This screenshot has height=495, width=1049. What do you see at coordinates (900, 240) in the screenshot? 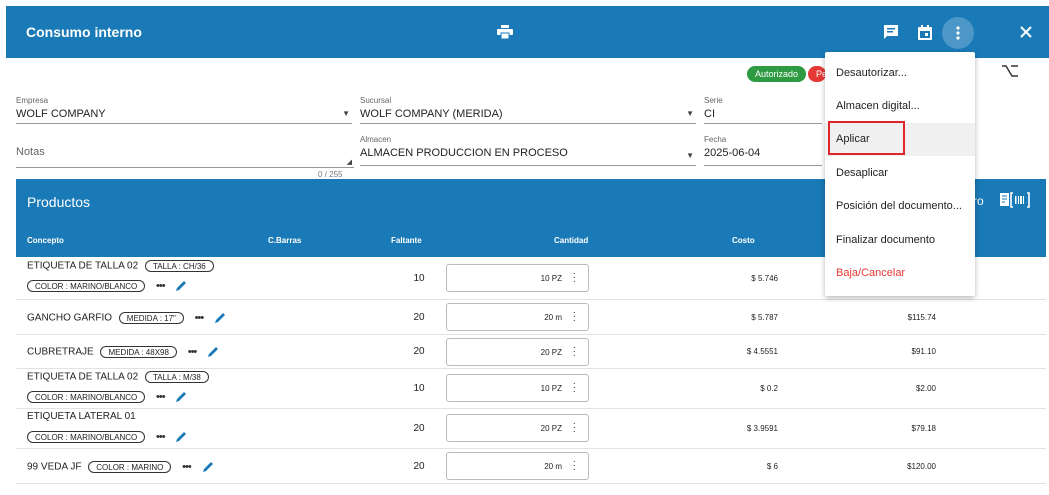
I see `menu-item-finalizar-documento: Finalizar documento` at bounding box center [900, 240].